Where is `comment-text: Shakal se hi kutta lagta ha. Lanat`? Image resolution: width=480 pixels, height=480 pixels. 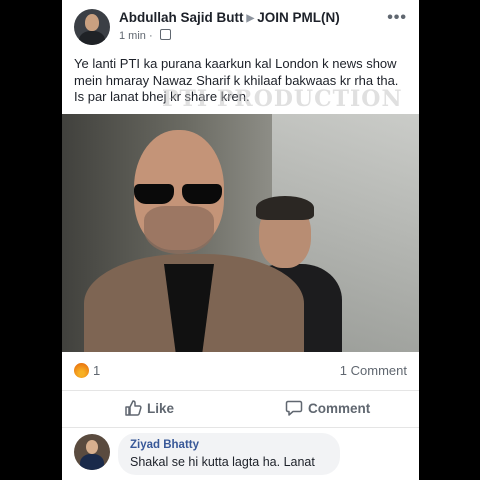
comment-text: Shakal se hi kutta lagta ha. Lanat is located at coordinates (222, 462).